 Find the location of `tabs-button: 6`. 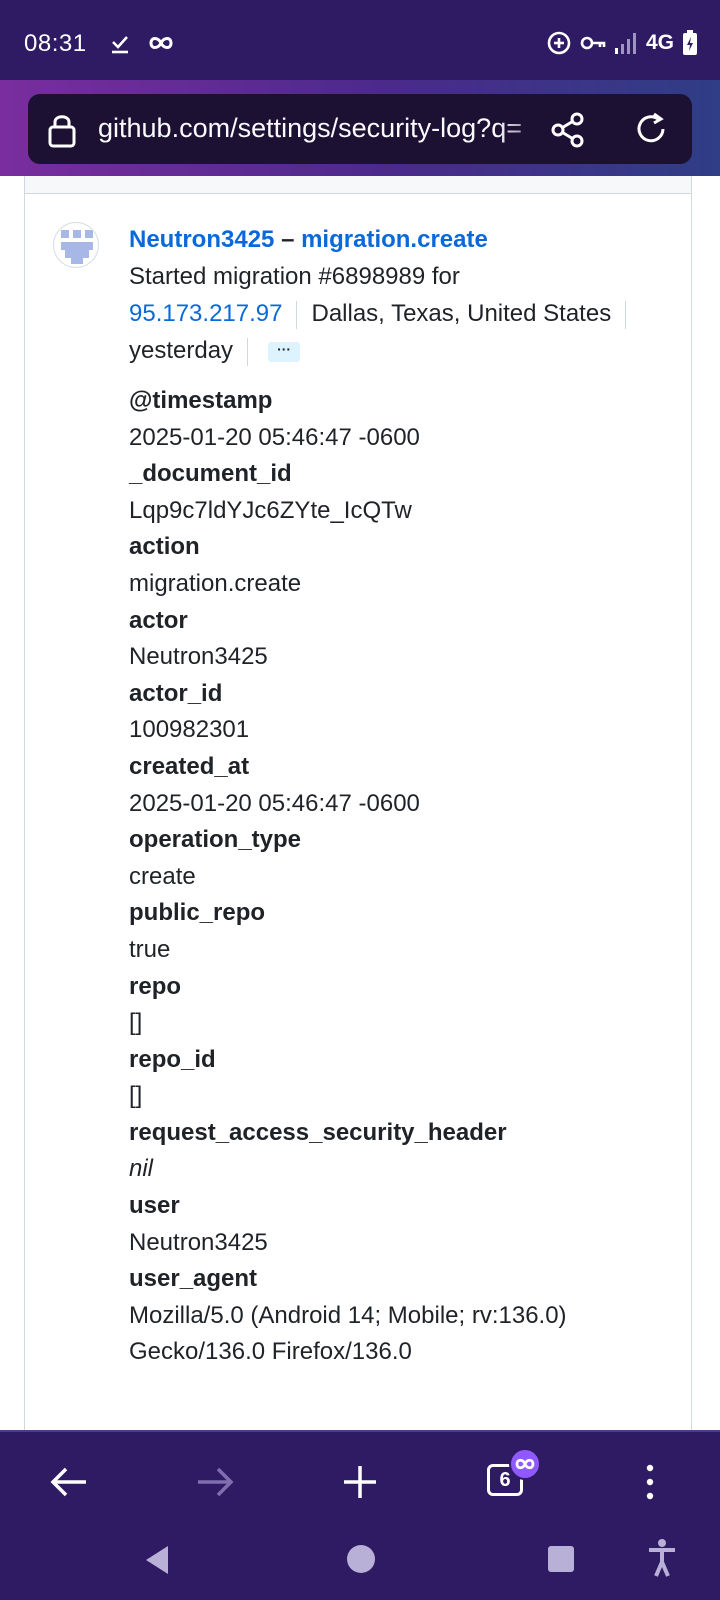

tabs-button: 6 is located at coordinates (514, 1480).